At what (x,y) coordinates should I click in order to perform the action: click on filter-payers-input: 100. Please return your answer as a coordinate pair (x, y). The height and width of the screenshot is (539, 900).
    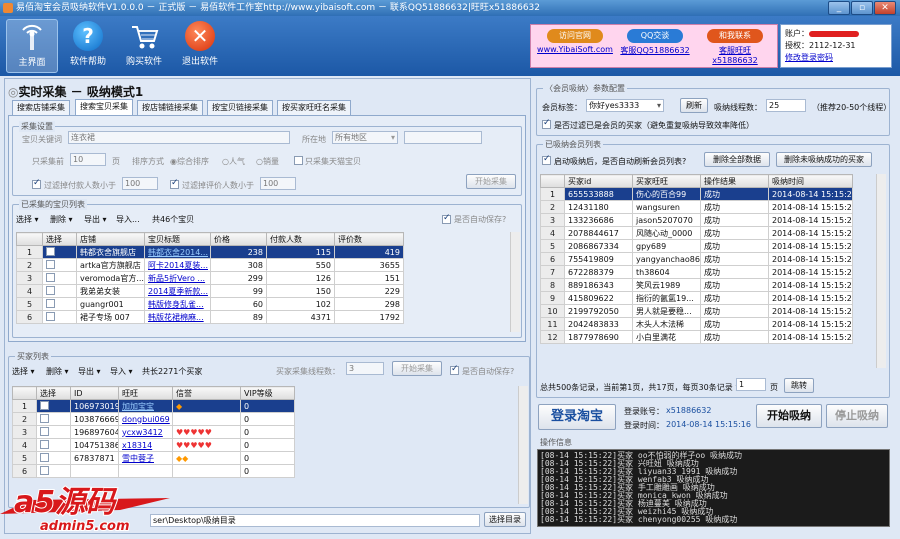
    Looking at the image, I should click on (140, 183).